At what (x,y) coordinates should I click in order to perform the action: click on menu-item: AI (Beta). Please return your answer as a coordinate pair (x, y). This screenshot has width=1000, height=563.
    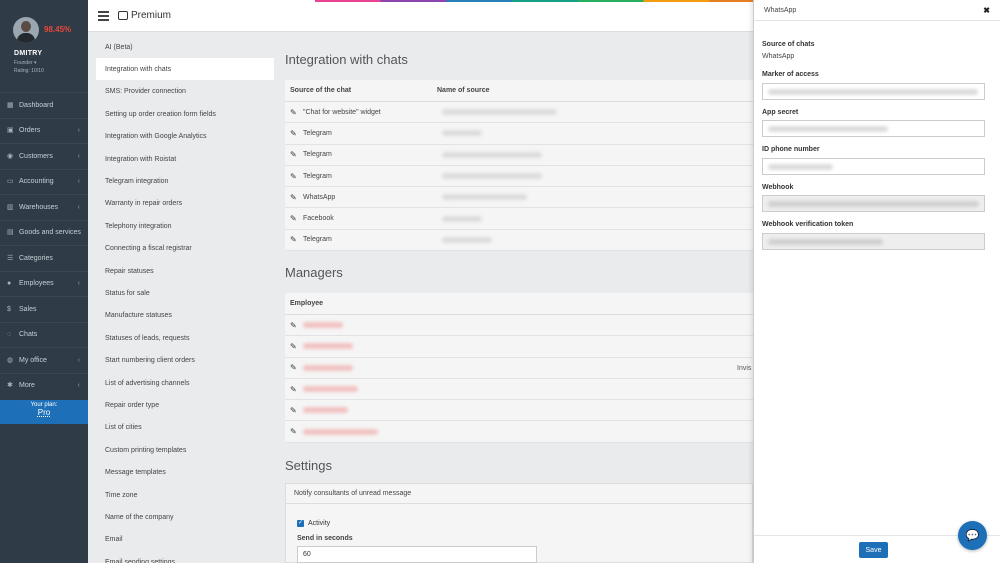
    Looking at the image, I should click on (185, 47).